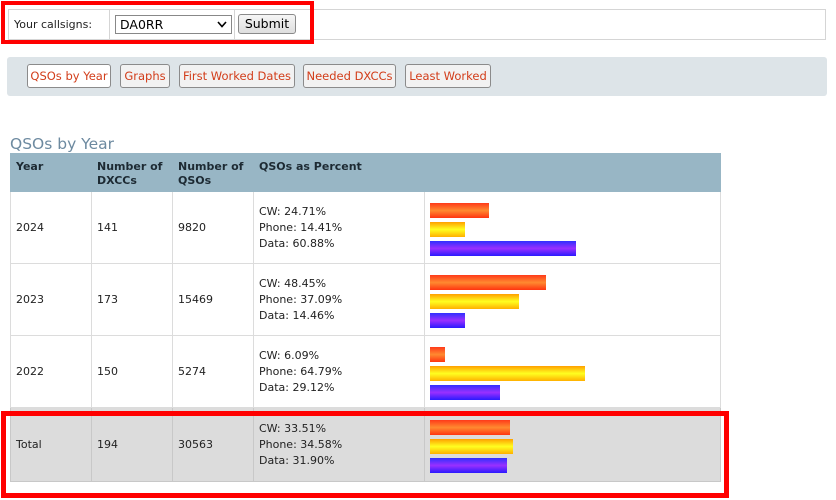 Image resolution: width=836 pixels, height=500 pixels. I want to click on cell-year: 2023, so click(51, 299).